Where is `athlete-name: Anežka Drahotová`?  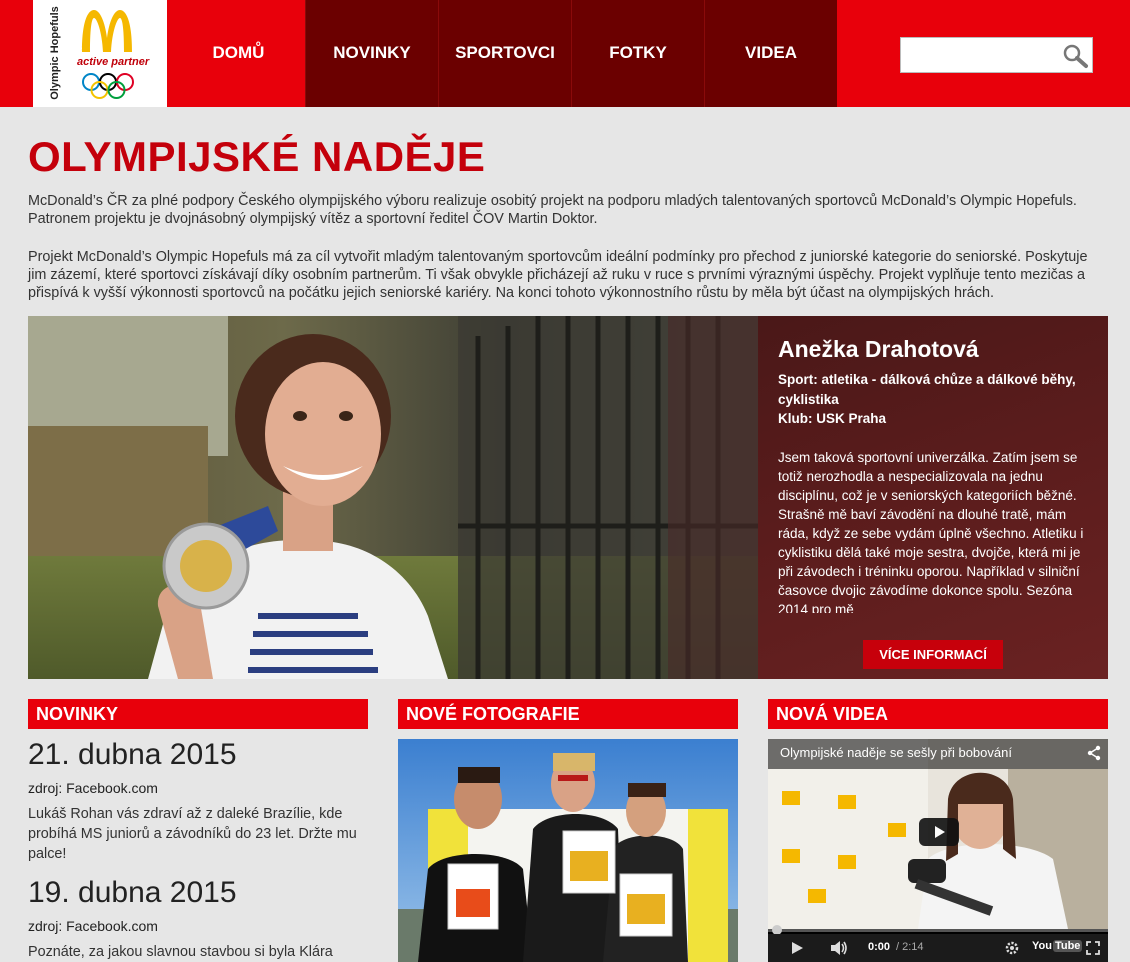
athlete-name: Anežka Drahotová is located at coordinates (878, 349).